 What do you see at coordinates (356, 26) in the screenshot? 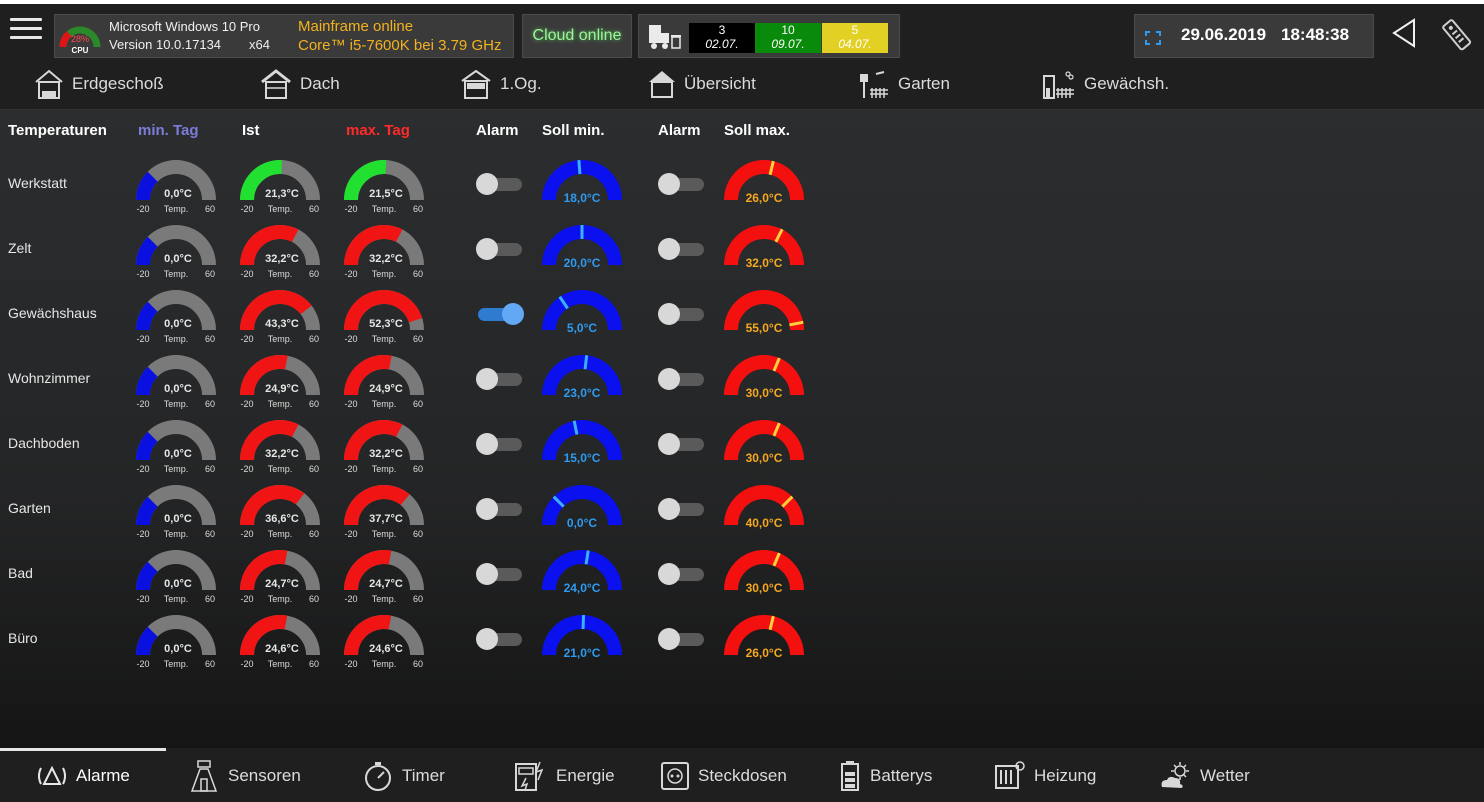
I see `mainframe-status: Mainframe online` at bounding box center [356, 26].